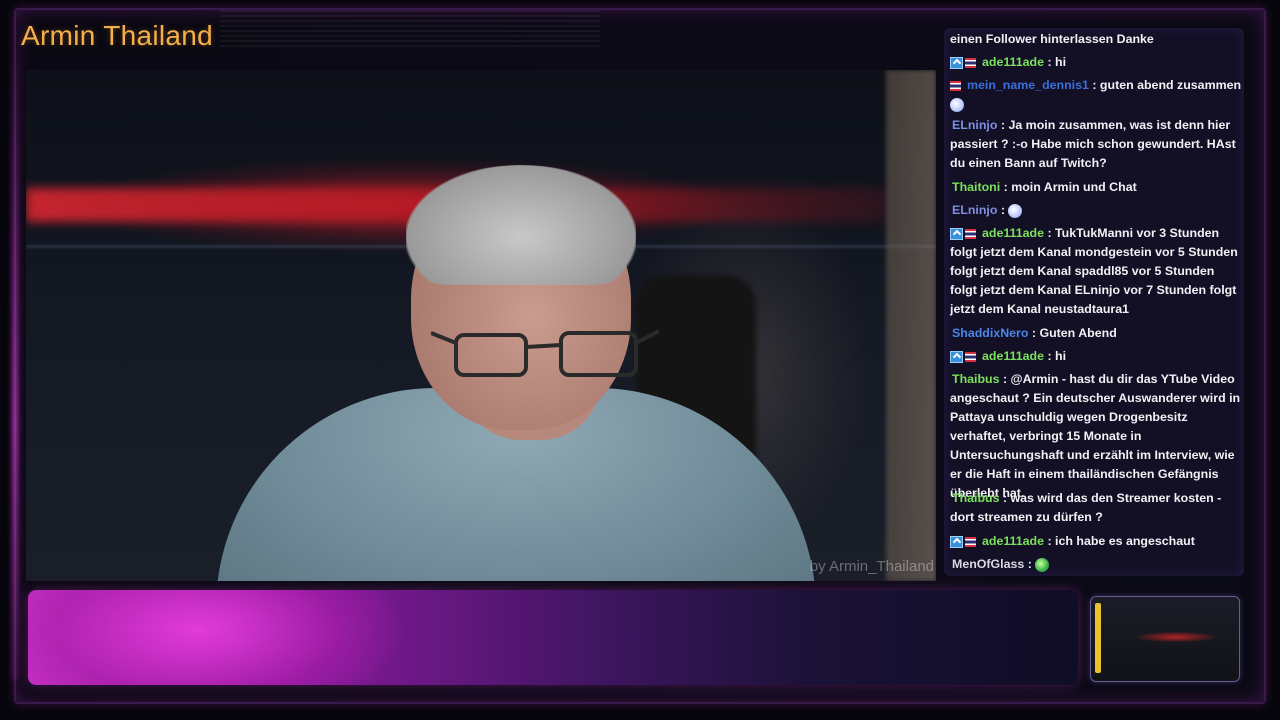 The image size is (1280, 720). Describe the element at coordinates (545, 353) in the screenshot. I see `glasses-icon` at that location.